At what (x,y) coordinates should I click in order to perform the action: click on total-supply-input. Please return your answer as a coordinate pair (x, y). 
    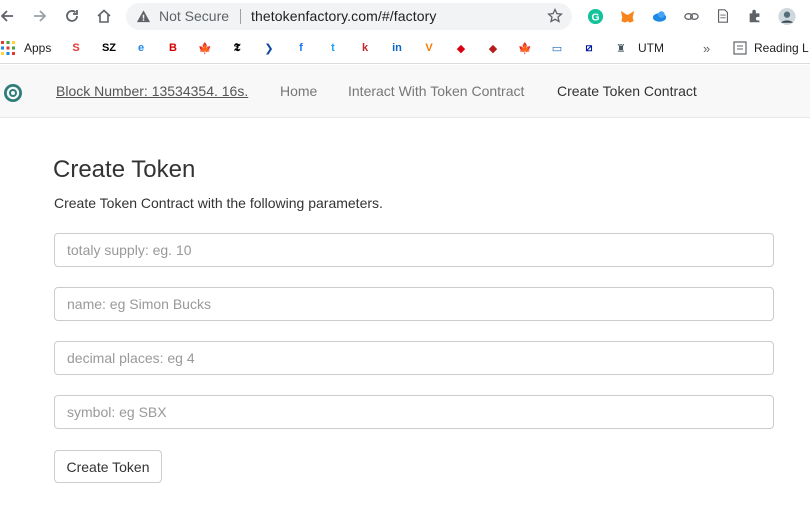
    Looking at the image, I should click on (414, 250).